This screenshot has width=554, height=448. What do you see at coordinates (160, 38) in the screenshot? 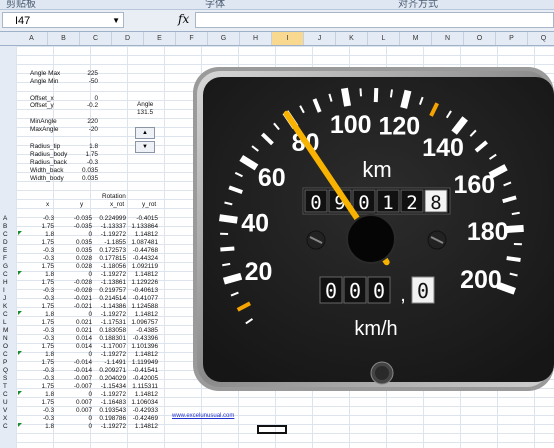
I see `column-header: E` at bounding box center [160, 38].